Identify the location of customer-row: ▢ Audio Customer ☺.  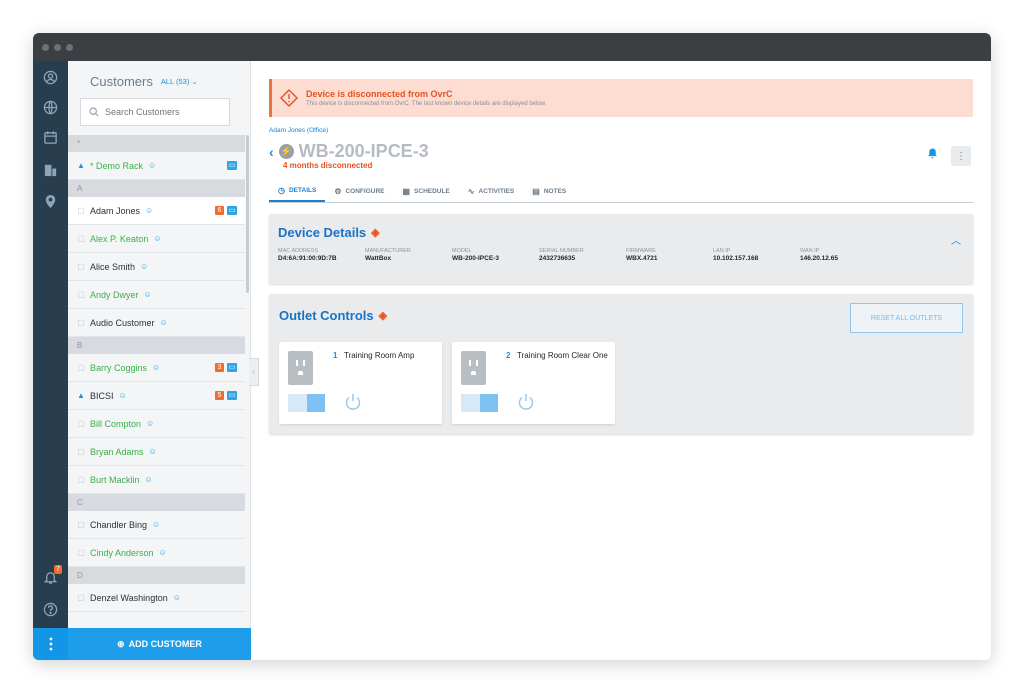
(156, 323).